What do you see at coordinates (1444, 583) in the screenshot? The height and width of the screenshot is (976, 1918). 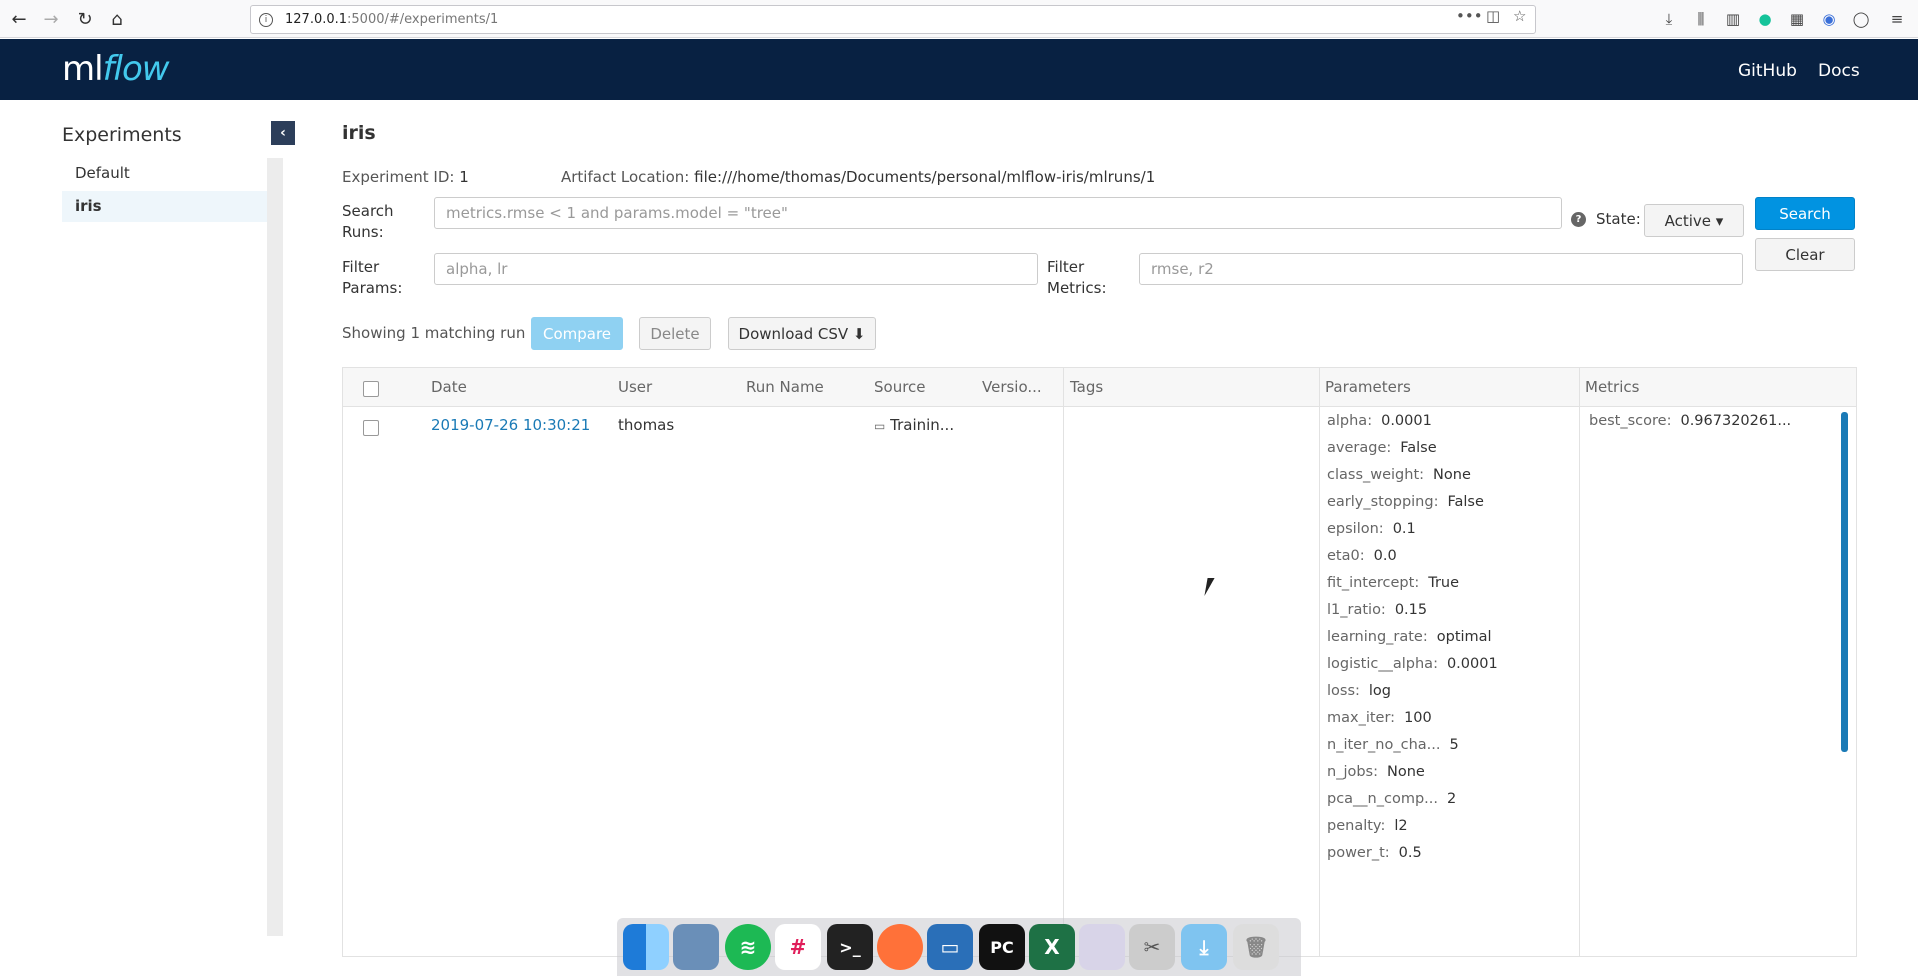 I see `parameter-value: True` at bounding box center [1444, 583].